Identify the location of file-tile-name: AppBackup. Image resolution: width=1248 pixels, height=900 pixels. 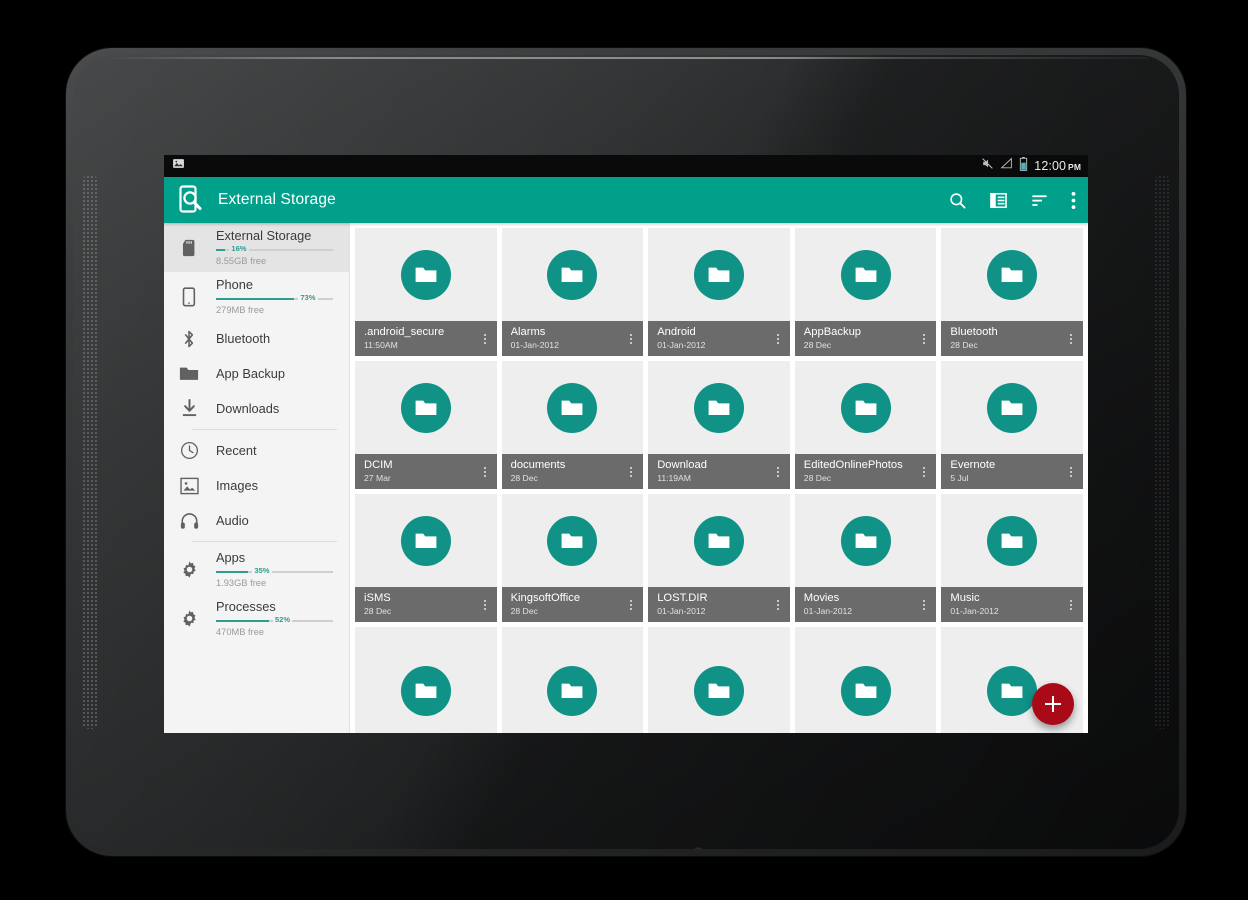
(832, 332).